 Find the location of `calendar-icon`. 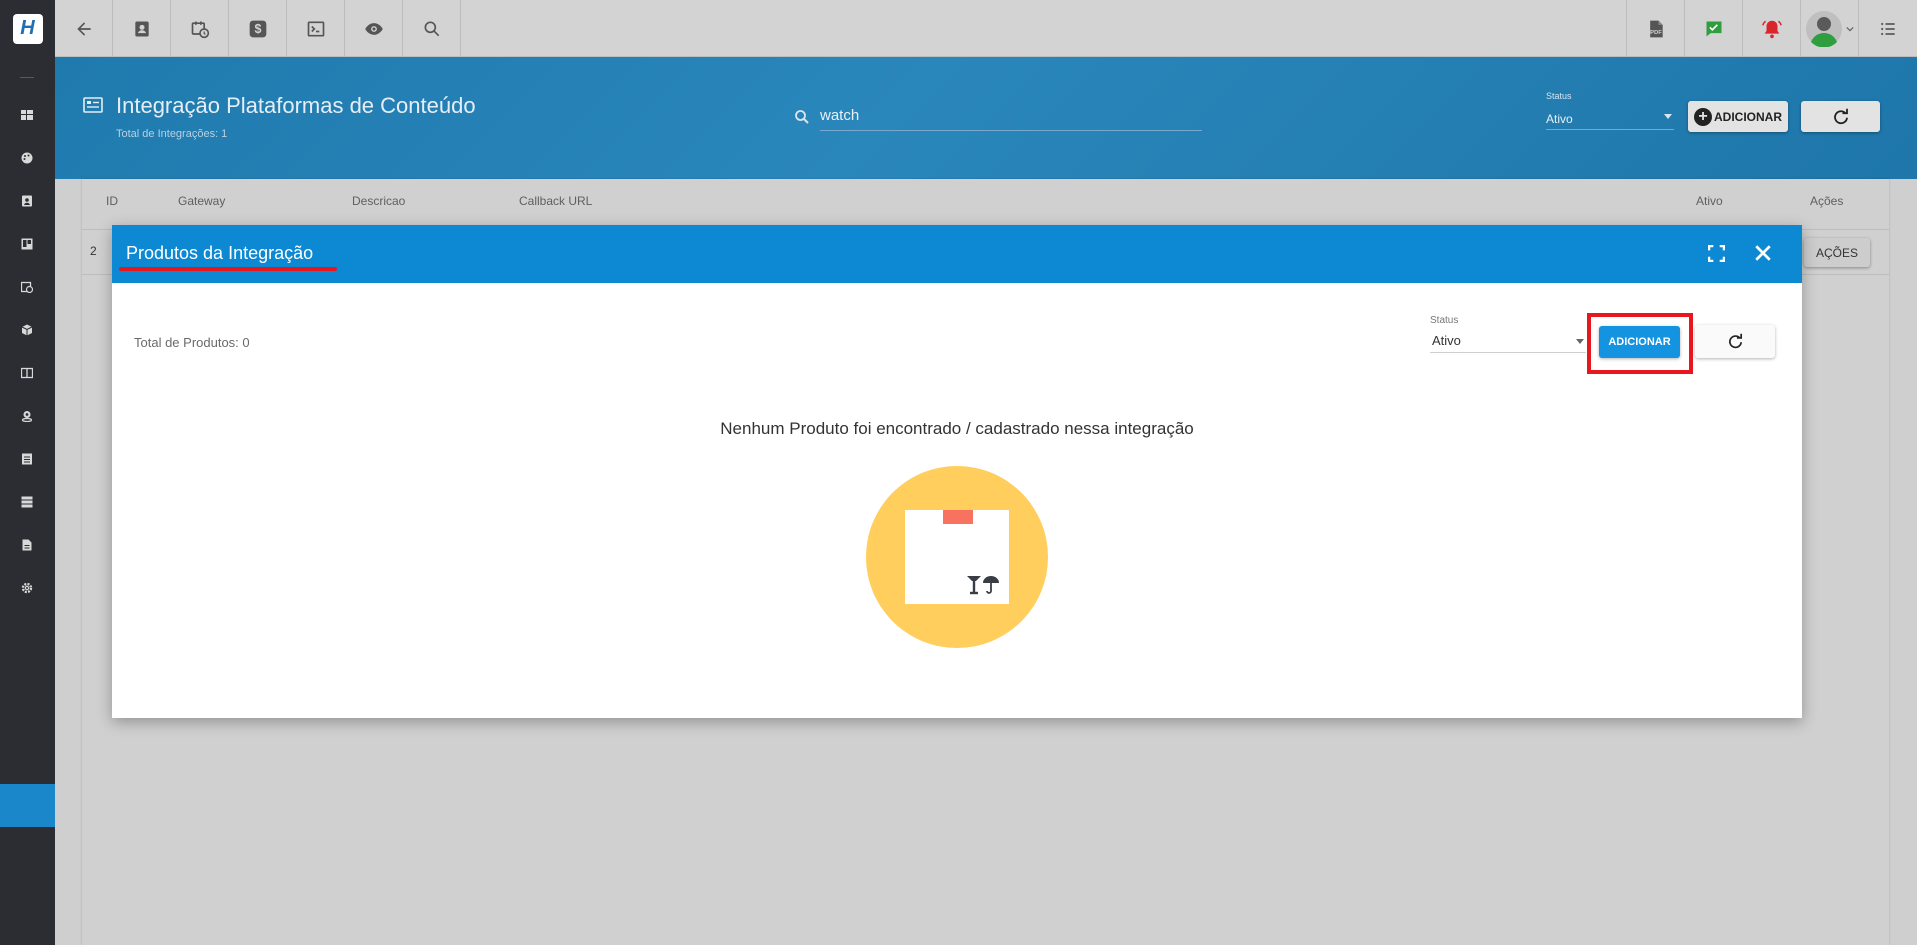

calendar-icon is located at coordinates (27, 287).